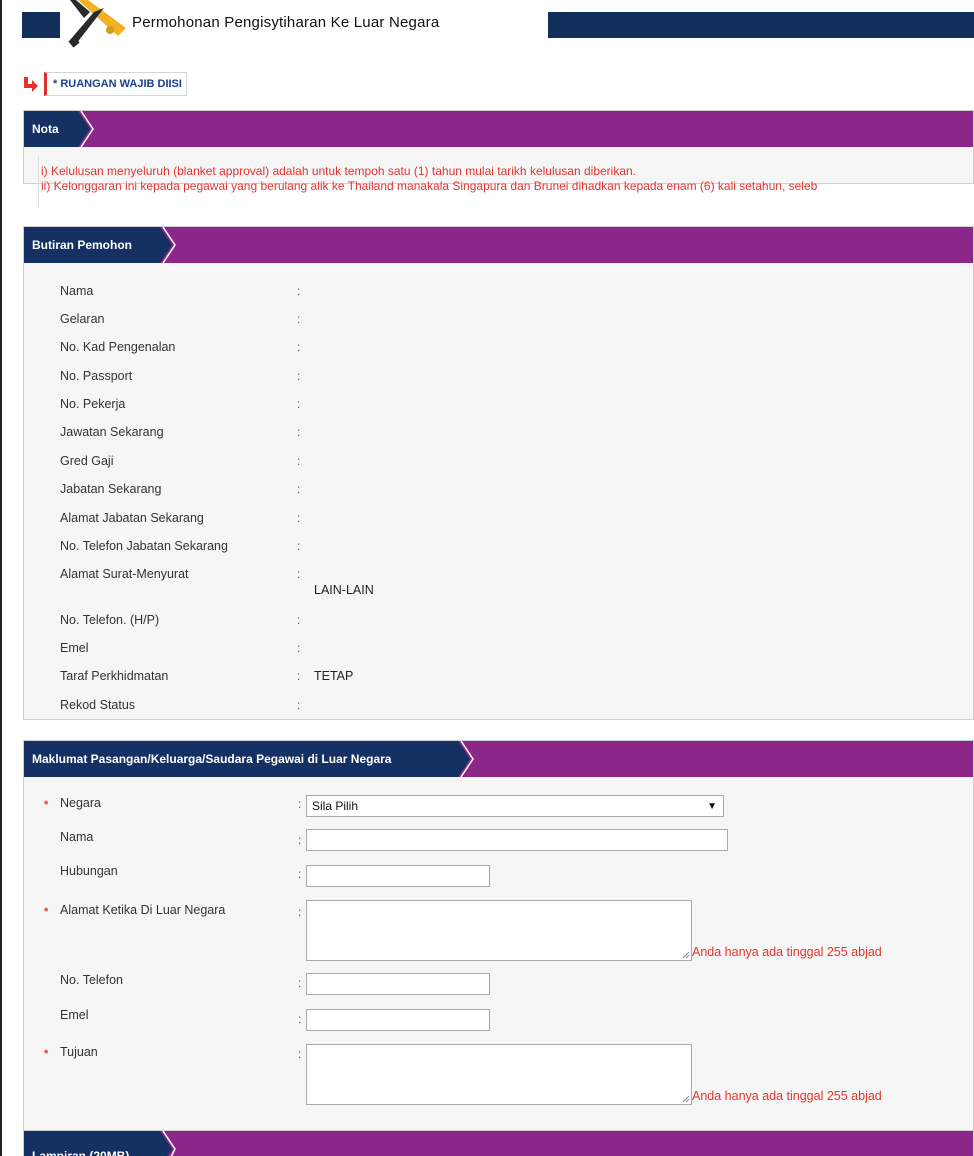 The width and height of the screenshot is (974, 1156). Describe the element at coordinates (98, 245) in the screenshot. I see `applicant-tab: Butiran Pemohon` at that location.